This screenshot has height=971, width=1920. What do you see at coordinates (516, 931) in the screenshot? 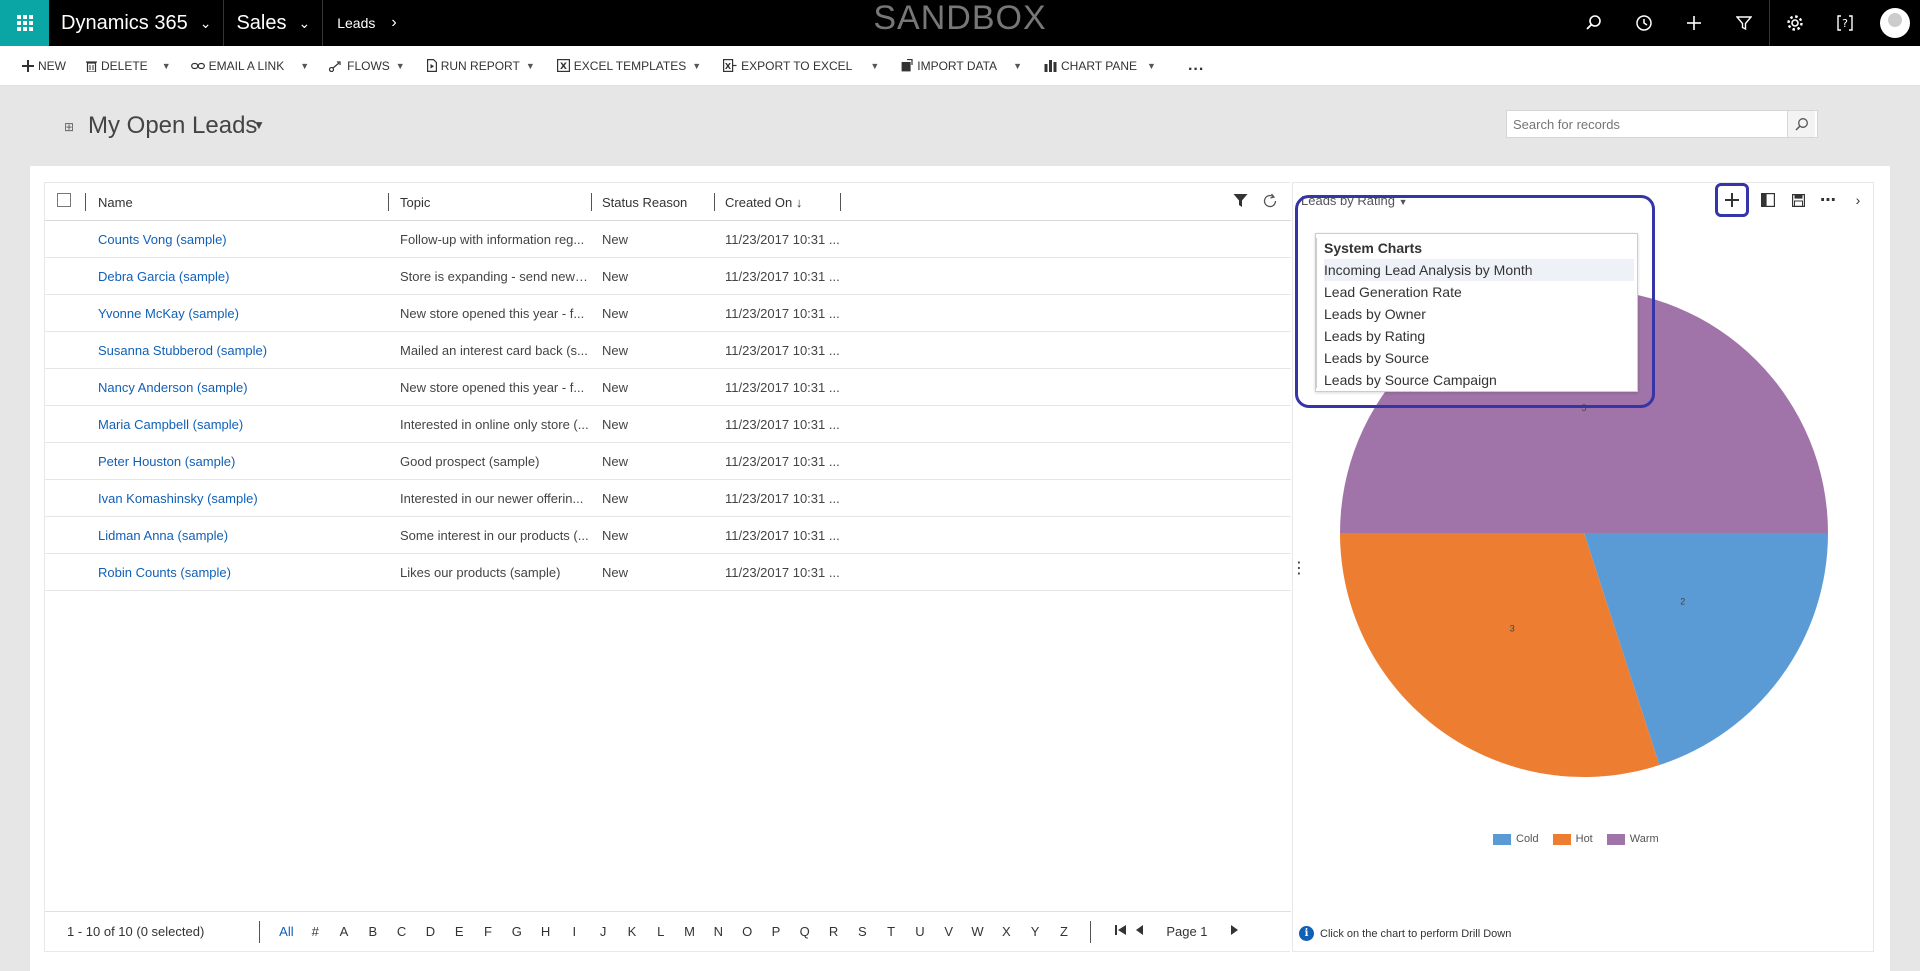
I see `alpha-filter-g: G` at bounding box center [516, 931].